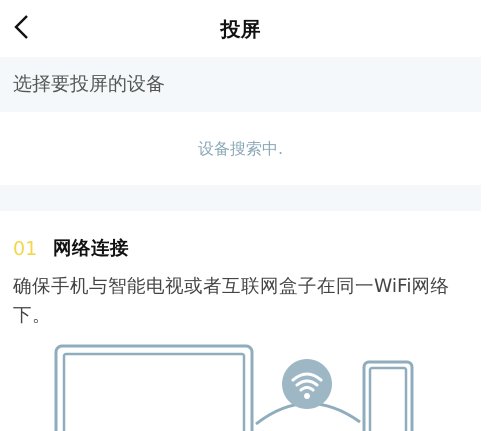  What do you see at coordinates (240, 29) in the screenshot?
I see `page-title: 投屏` at bounding box center [240, 29].